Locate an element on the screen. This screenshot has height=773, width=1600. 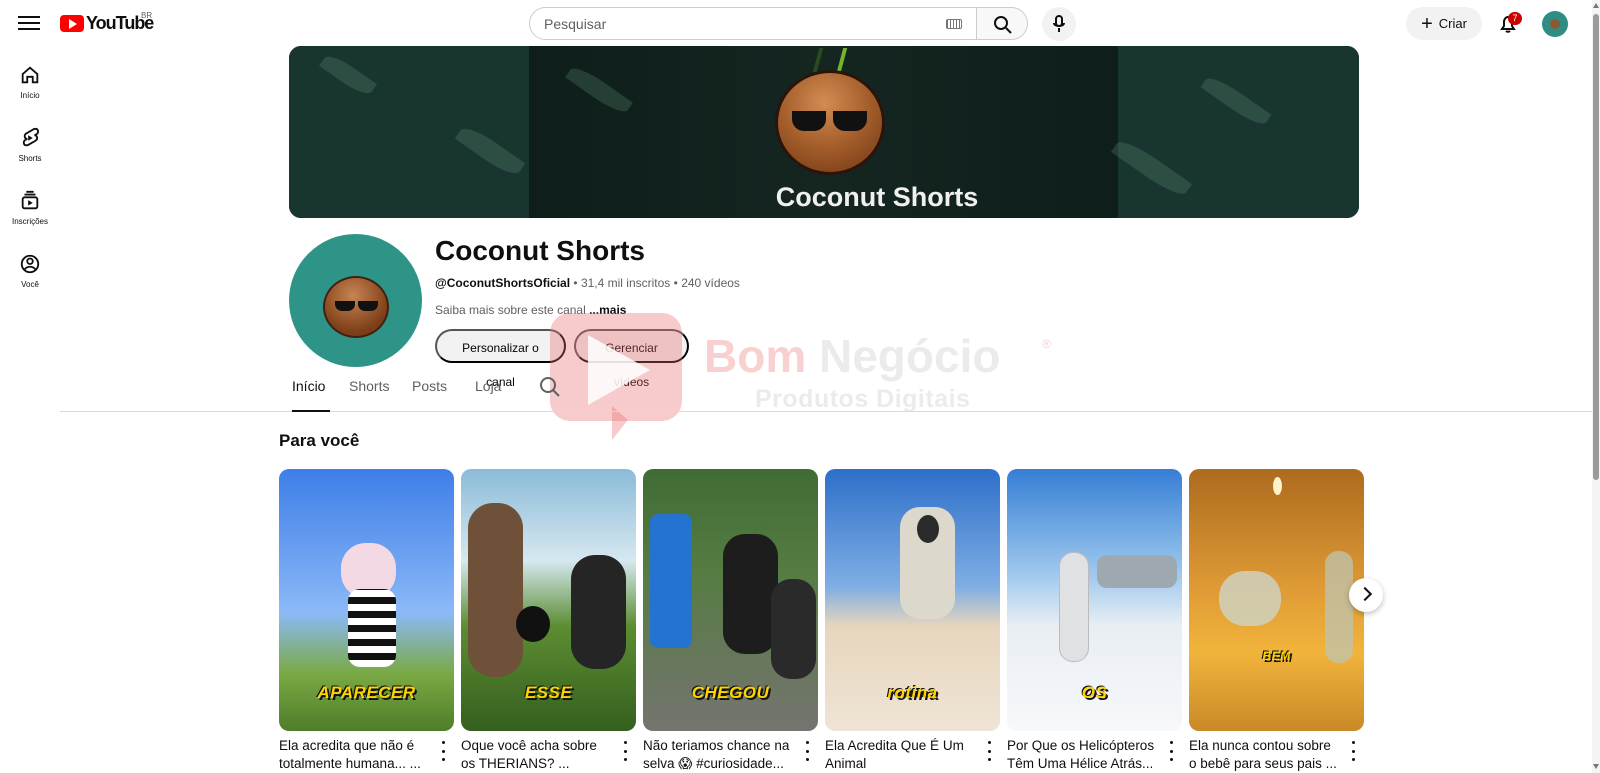
region-label: BR is located at coordinates (147, 15).